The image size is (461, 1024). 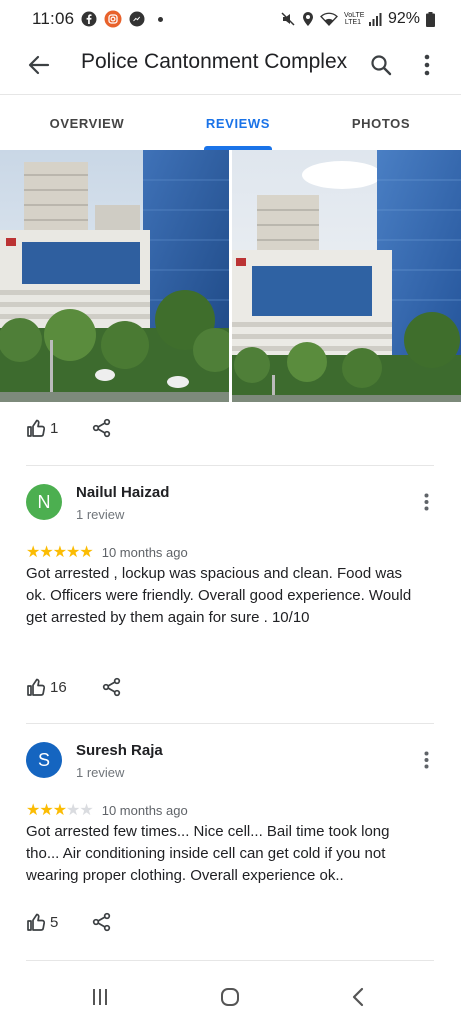 What do you see at coordinates (44, 760) in the screenshot?
I see `avatar: S` at bounding box center [44, 760].